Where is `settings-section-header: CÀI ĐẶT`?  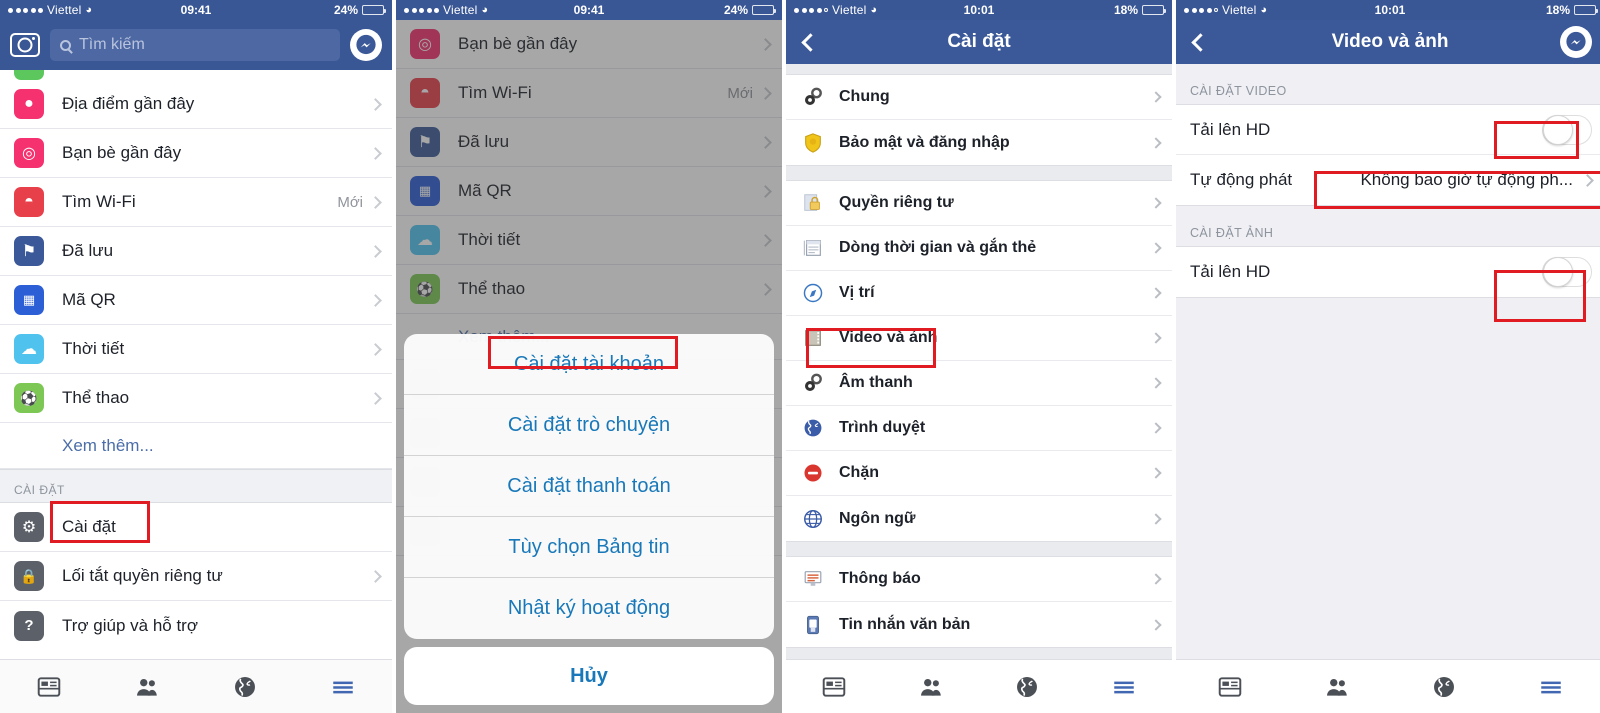 settings-section-header: CÀI ĐẶT is located at coordinates (196, 486).